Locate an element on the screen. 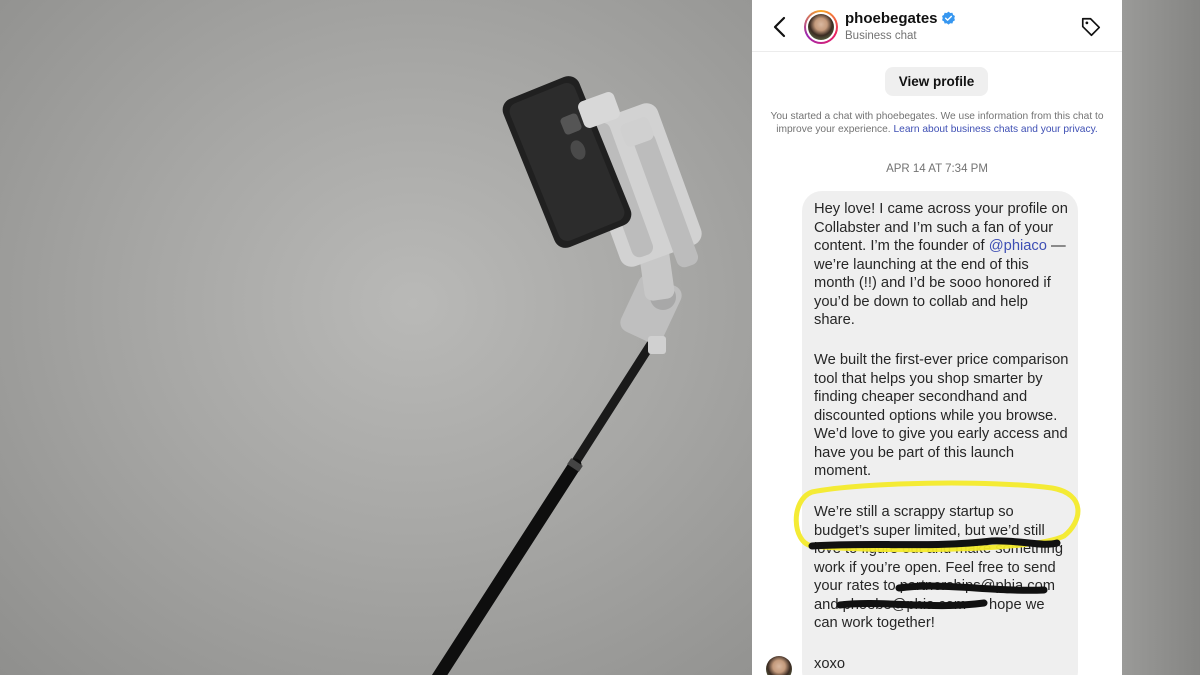 The height and width of the screenshot is (675, 1200). verified-badge-icon is located at coordinates (948, 18).